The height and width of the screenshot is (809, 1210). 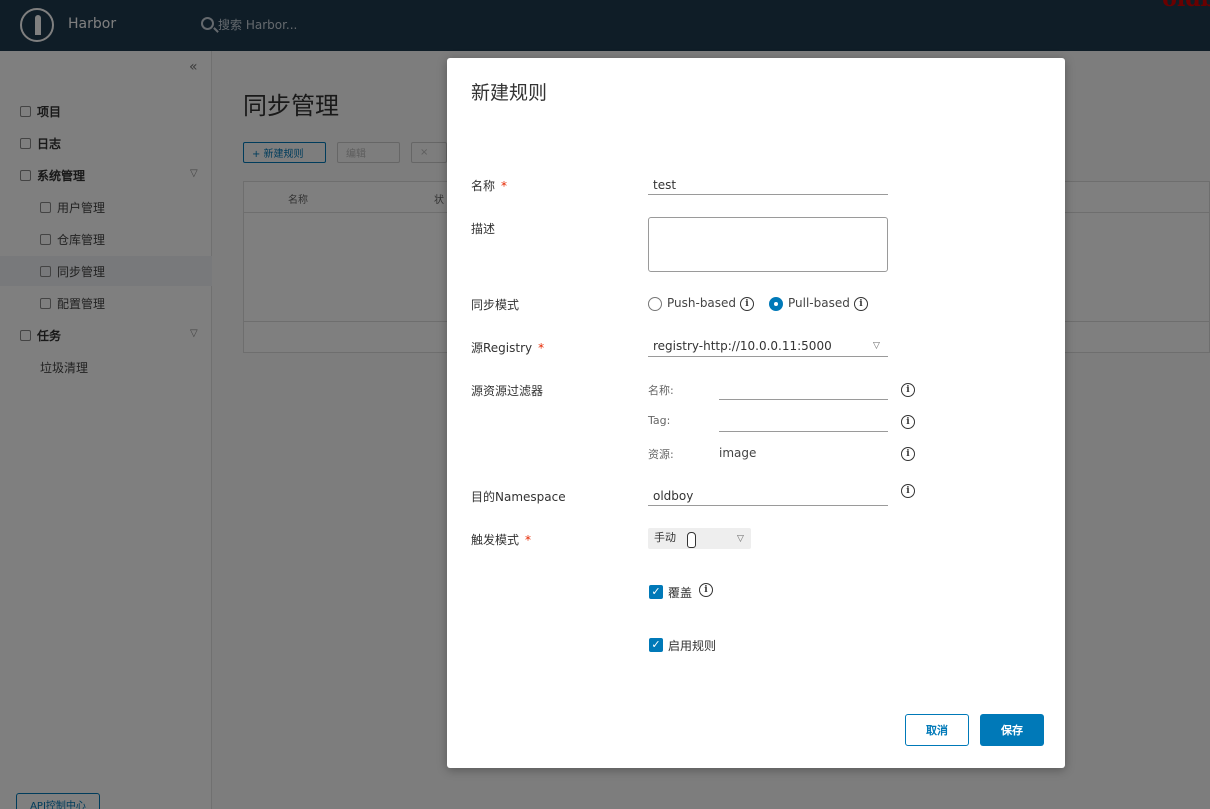 I want to click on hand-cursor-icon, so click(x=691, y=540).